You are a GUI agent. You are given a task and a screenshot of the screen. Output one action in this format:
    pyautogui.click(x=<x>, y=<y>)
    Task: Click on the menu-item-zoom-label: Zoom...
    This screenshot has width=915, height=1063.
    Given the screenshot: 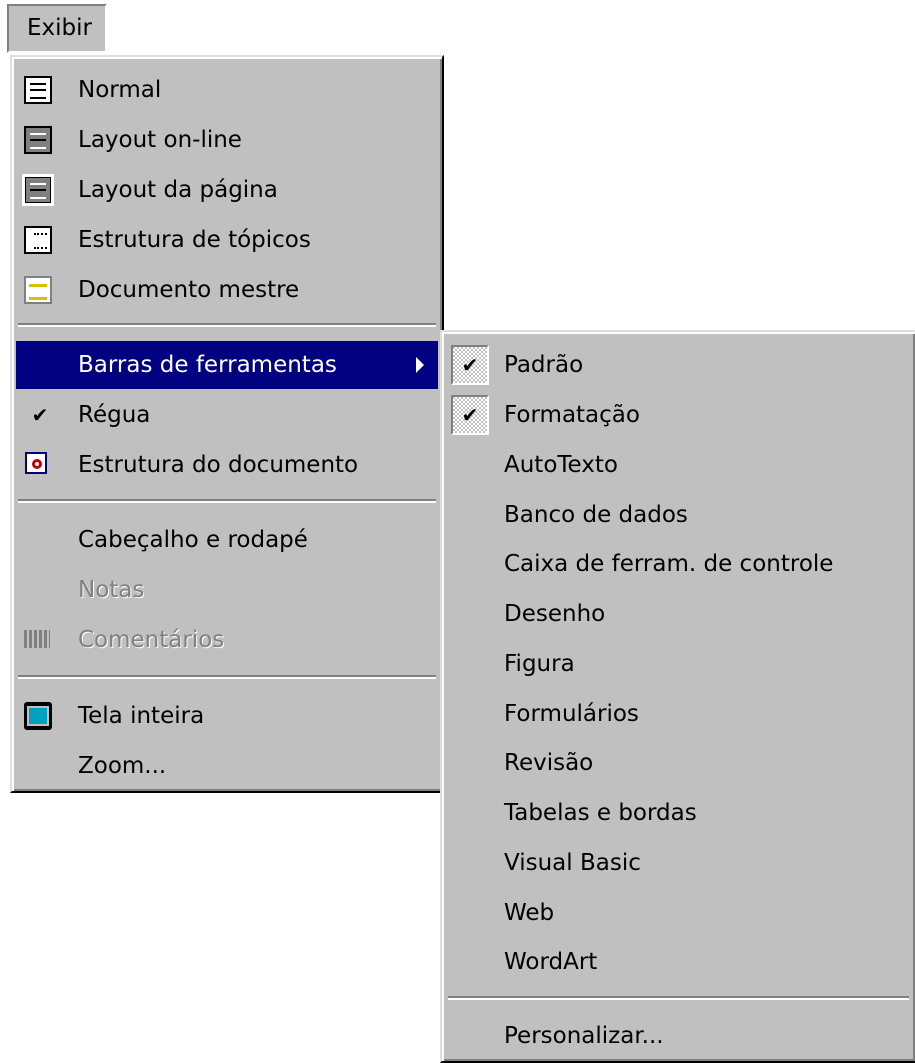 What is the action you would take?
    pyautogui.click(x=122, y=766)
    